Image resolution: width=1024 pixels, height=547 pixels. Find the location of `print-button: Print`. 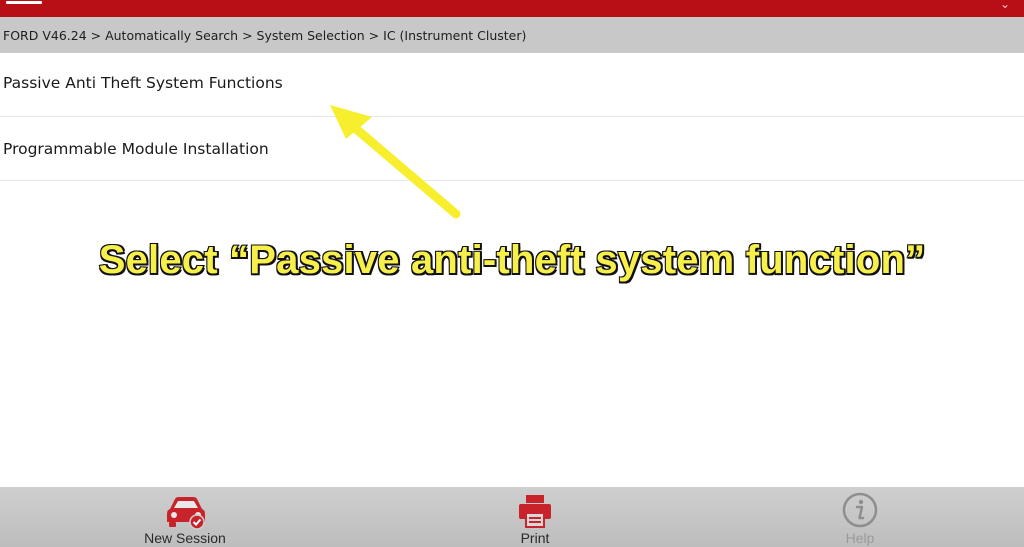

print-button: Print is located at coordinates (535, 517).